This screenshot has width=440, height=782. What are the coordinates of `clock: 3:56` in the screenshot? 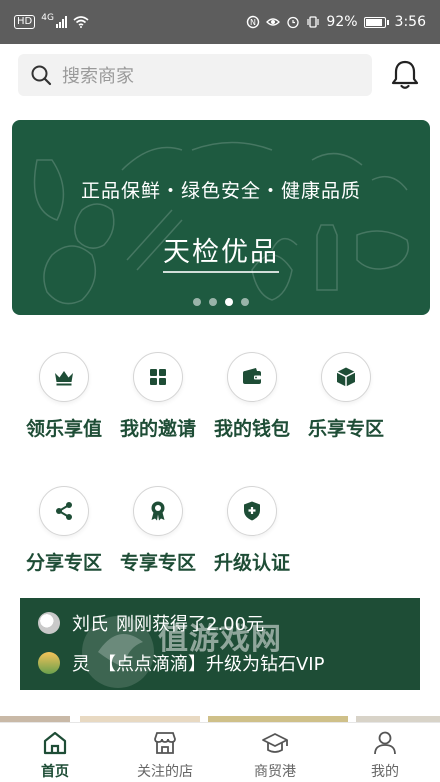 It's located at (410, 22).